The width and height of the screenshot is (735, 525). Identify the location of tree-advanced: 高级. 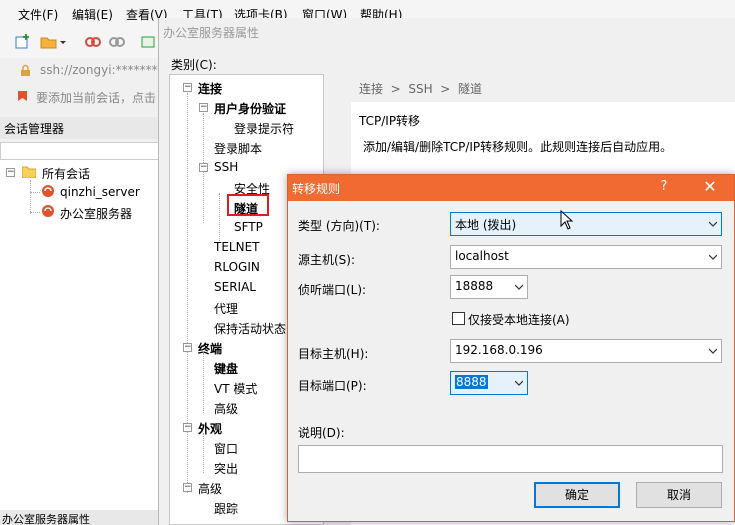
(210, 488).